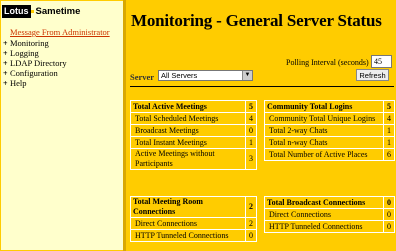  Describe the element at coordinates (188, 207) in the screenshot. I see `table-title: Total Meeting Room Connections` at that location.